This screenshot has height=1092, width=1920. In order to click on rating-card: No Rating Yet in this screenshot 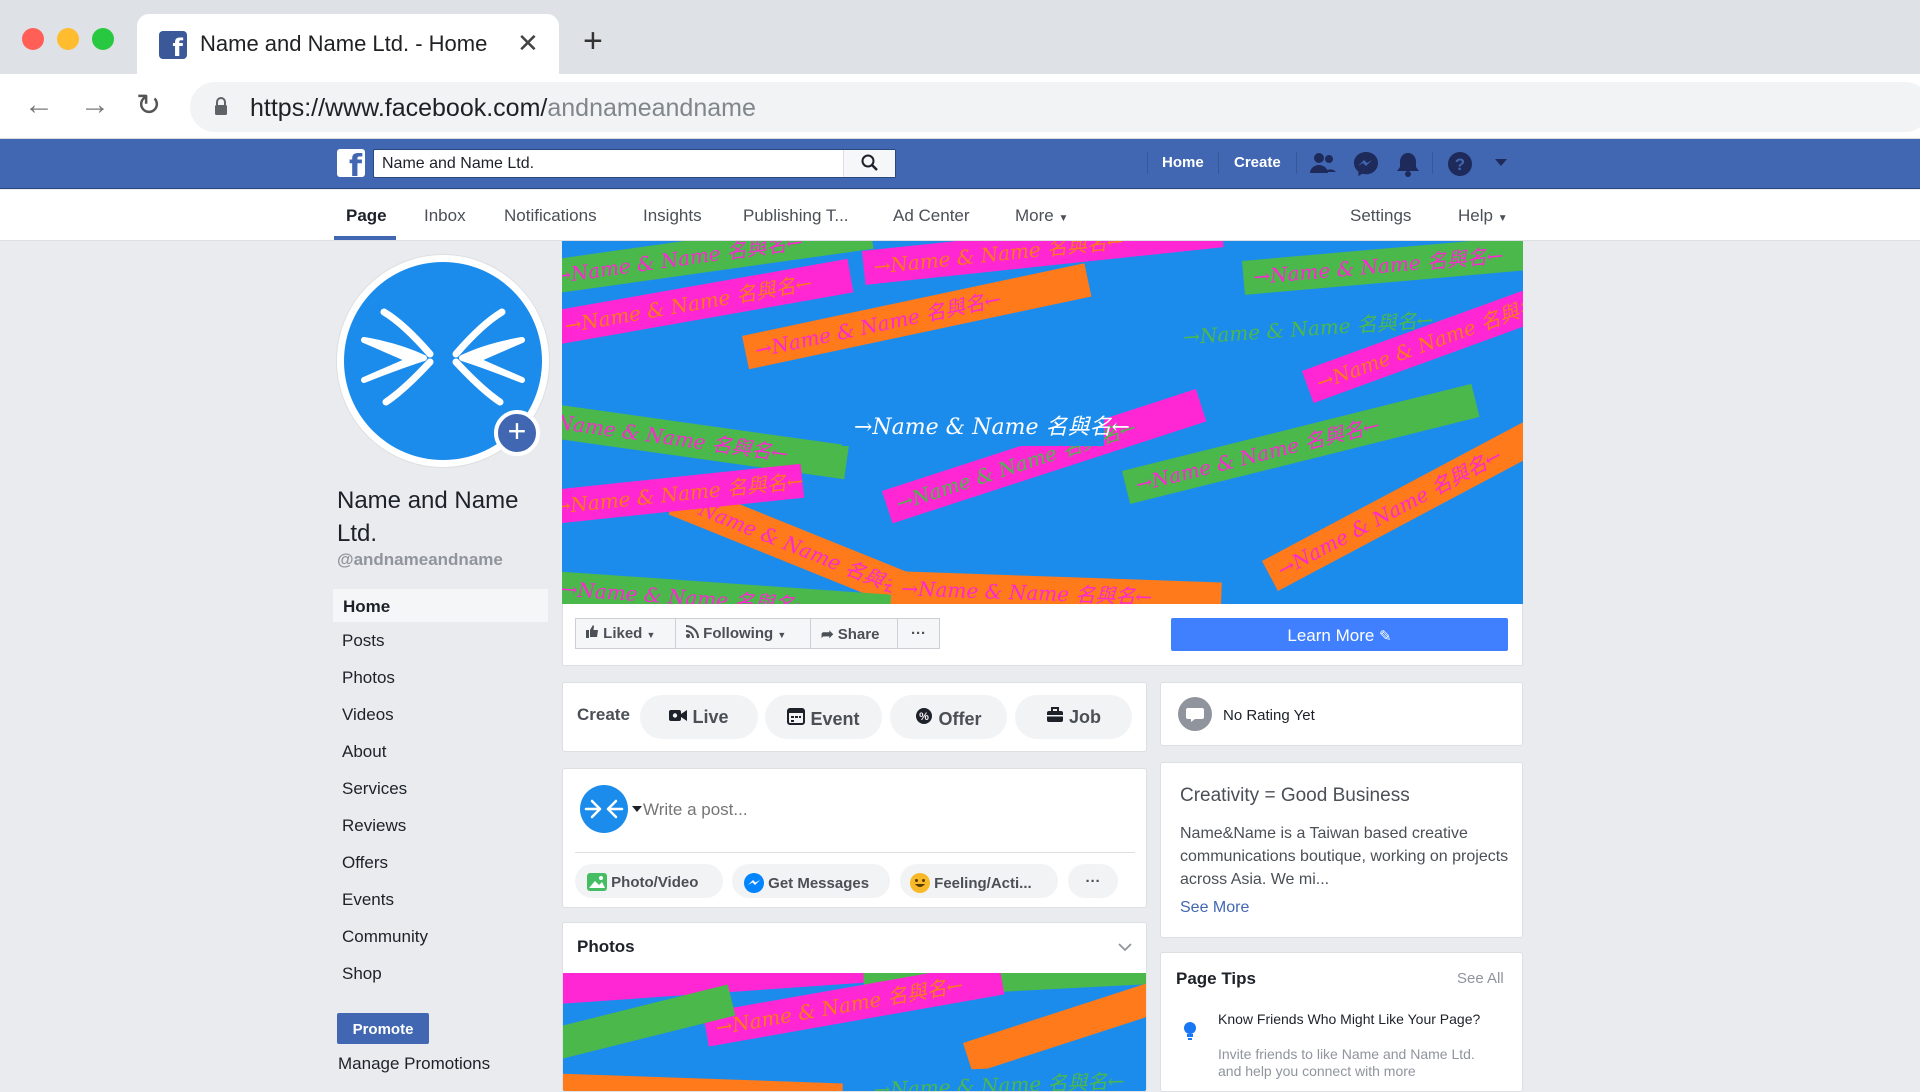, I will do `click(1341, 714)`.